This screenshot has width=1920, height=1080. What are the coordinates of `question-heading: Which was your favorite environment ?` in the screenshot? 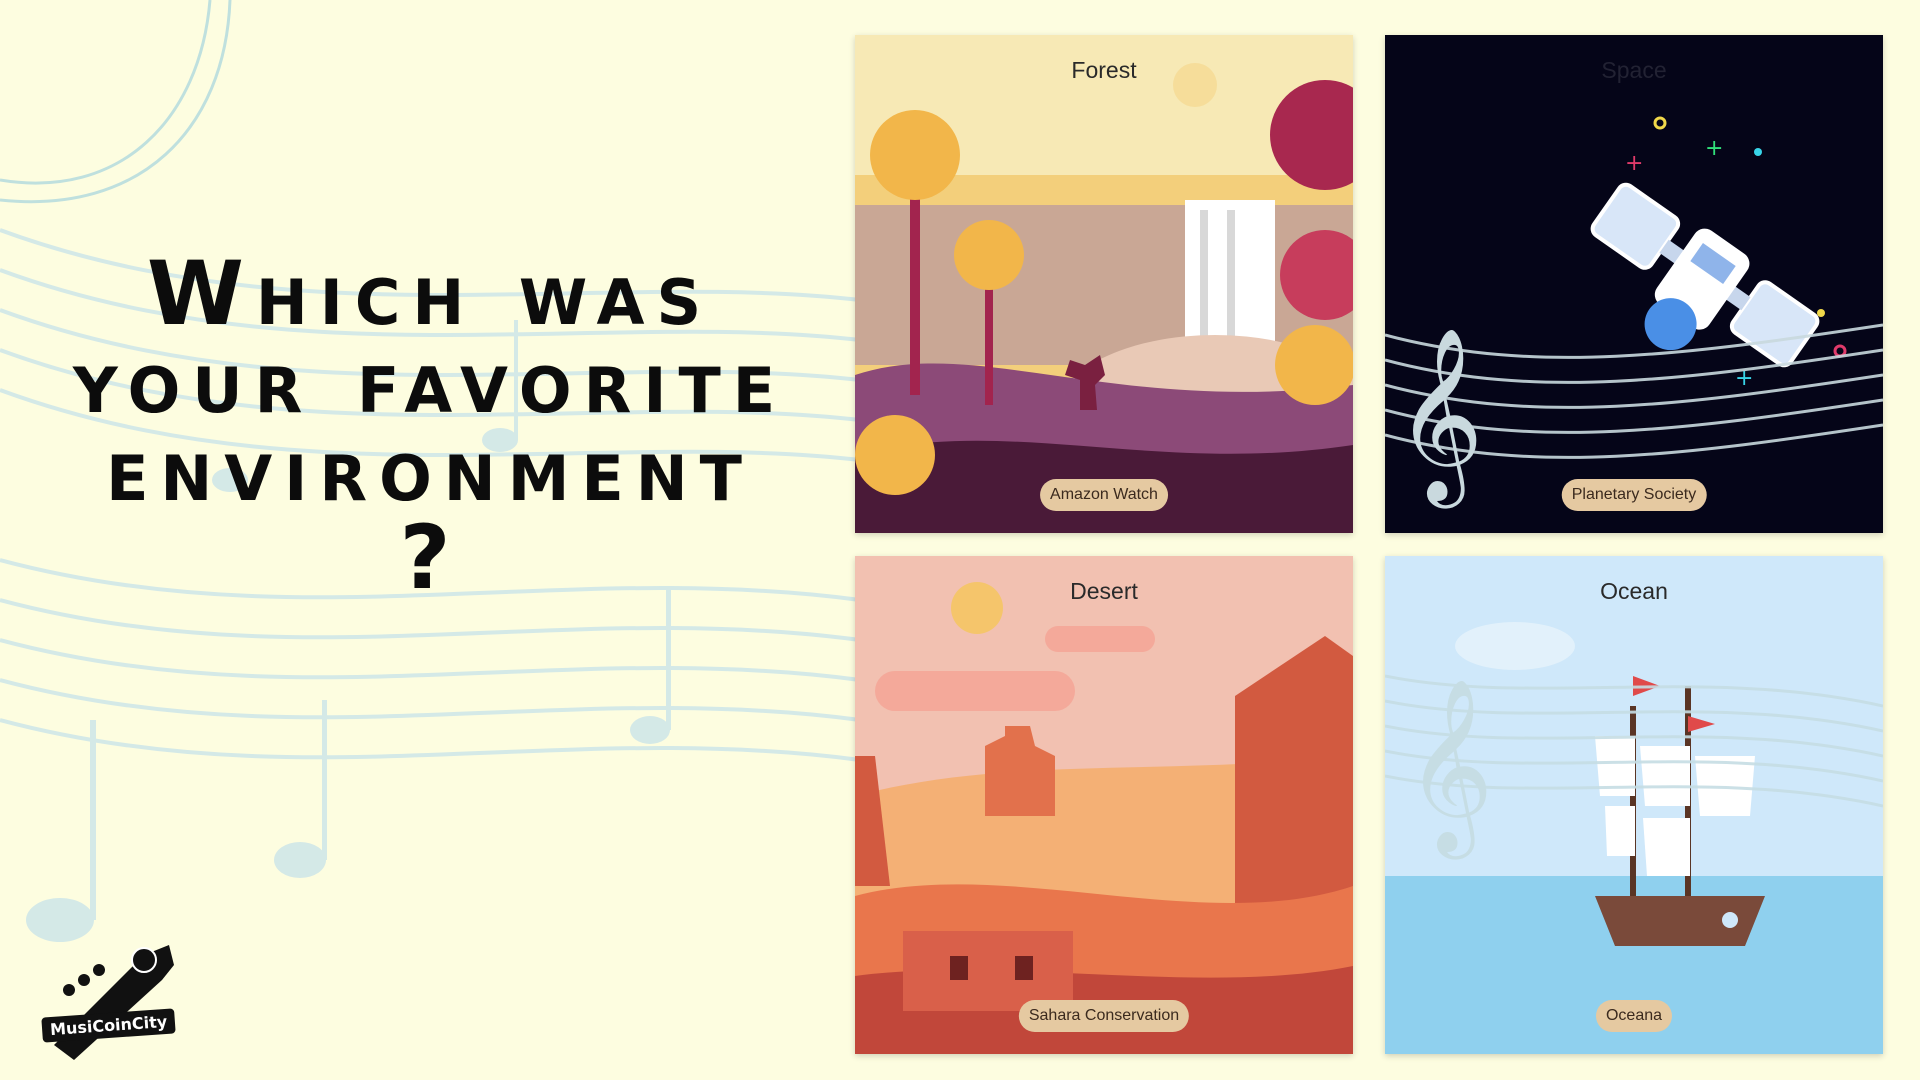 It's located at (430, 426).